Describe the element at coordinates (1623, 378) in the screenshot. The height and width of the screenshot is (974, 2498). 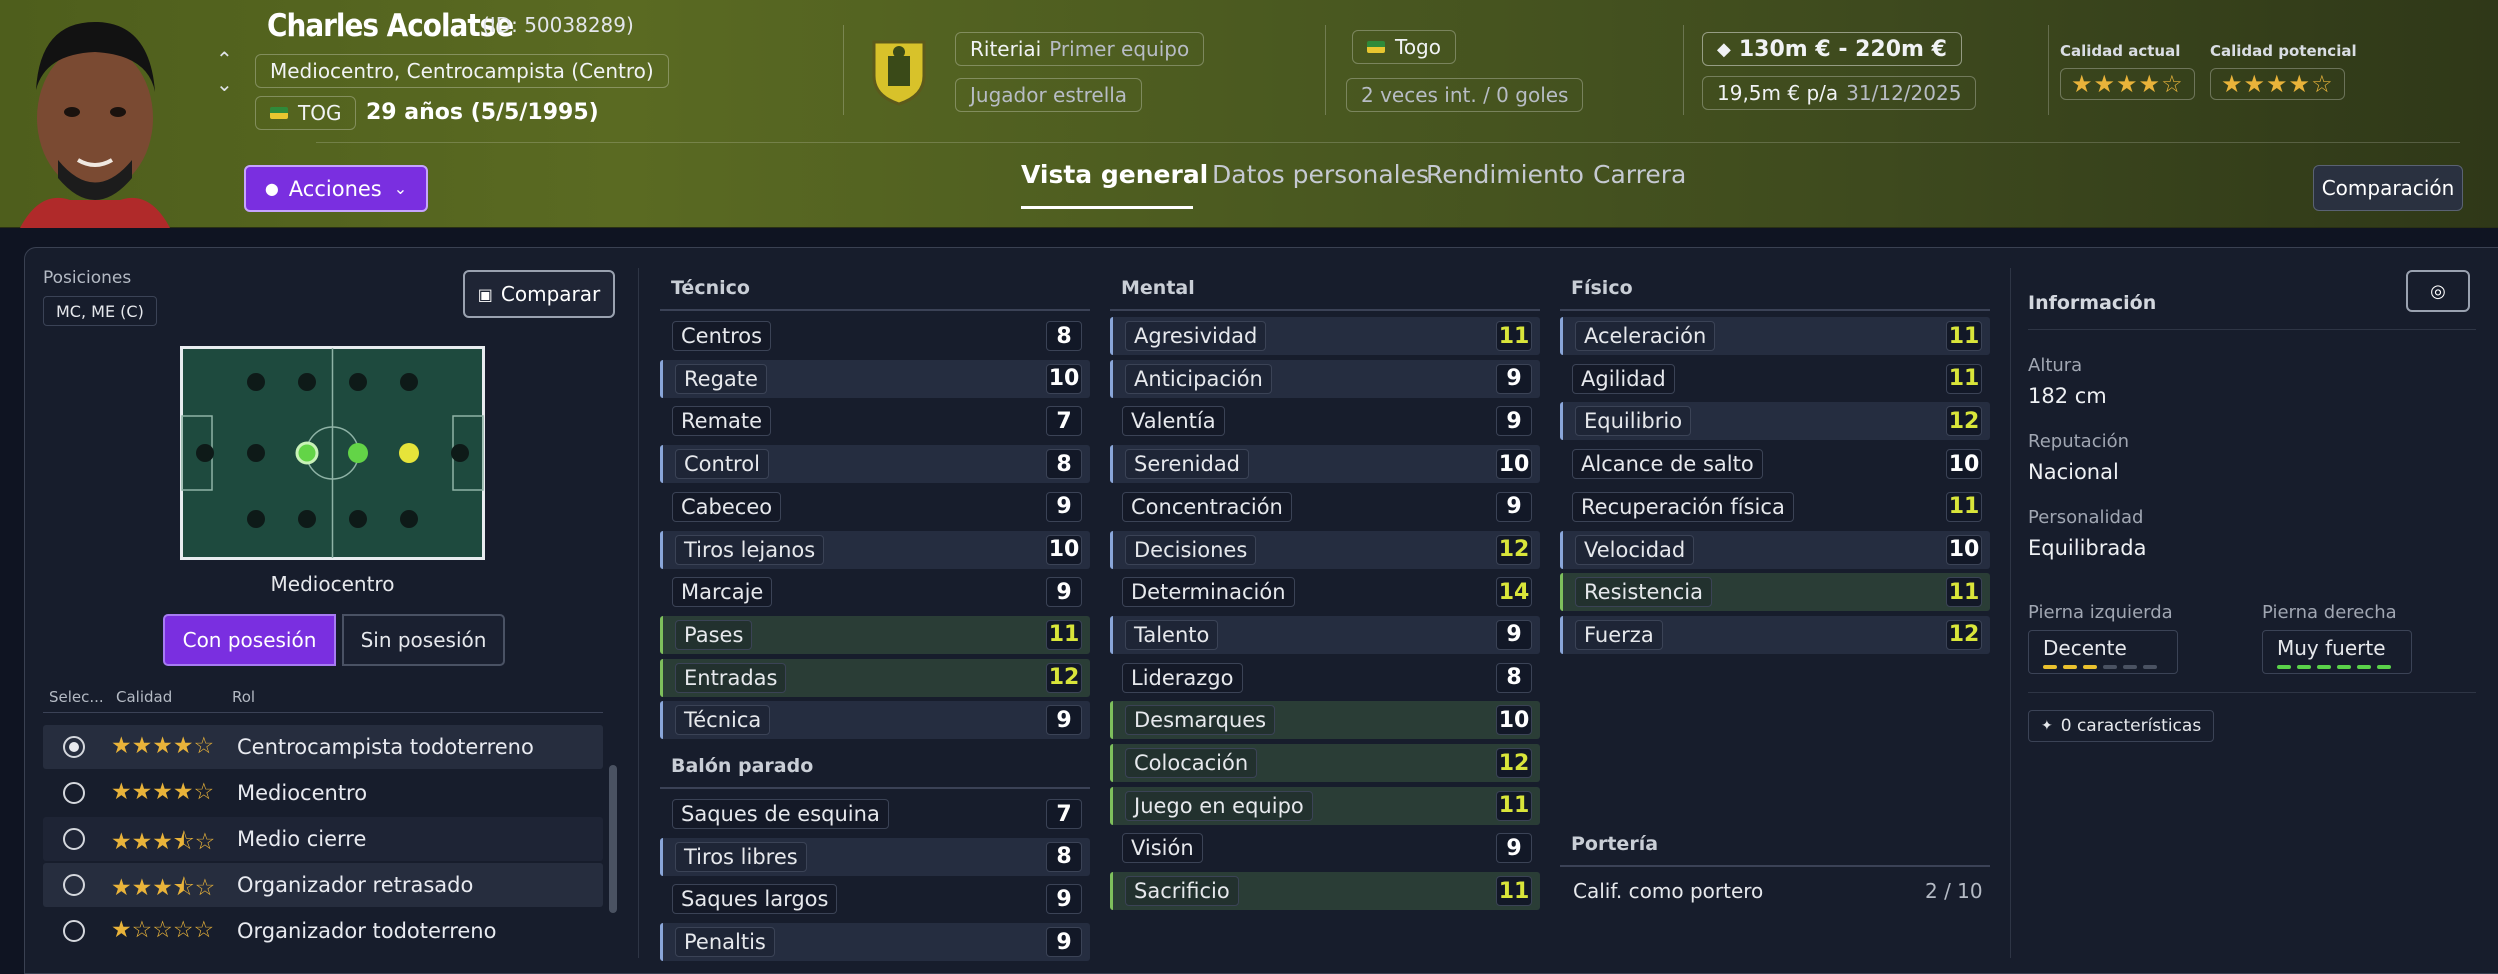
I see `attribute-name: Agilidad` at that location.